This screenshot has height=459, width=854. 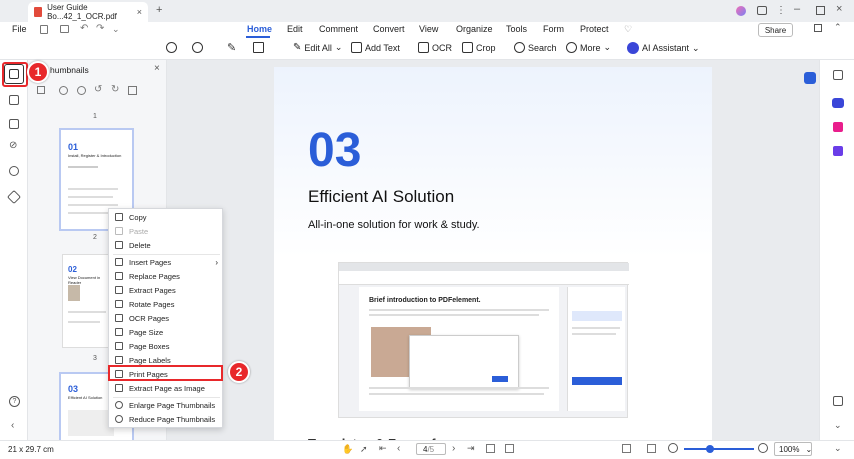 What do you see at coordinates (710, 449) in the screenshot?
I see `zoom-slider-thumb` at bounding box center [710, 449].